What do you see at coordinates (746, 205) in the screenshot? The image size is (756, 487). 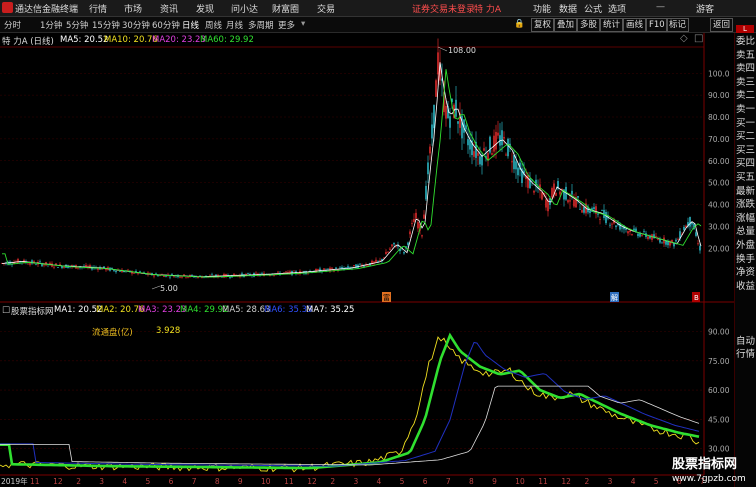 I see `quote-field-12: 涨跌` at bounding box center [746, 205].